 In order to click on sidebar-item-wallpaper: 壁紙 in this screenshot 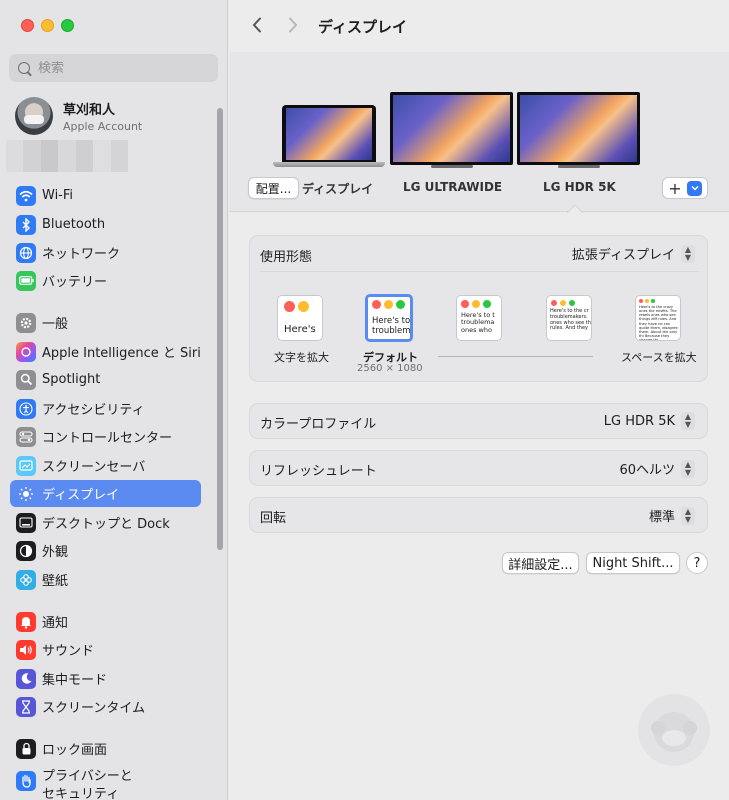, I will do `click(105, 579)`.